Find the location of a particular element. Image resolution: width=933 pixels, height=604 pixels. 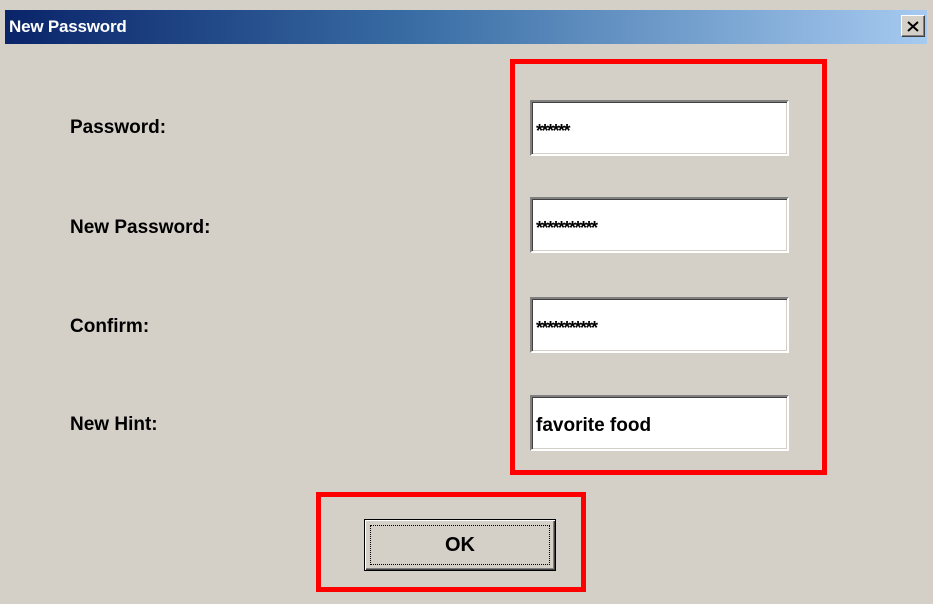

ok-button: OK is located at coordinates (460, 545).